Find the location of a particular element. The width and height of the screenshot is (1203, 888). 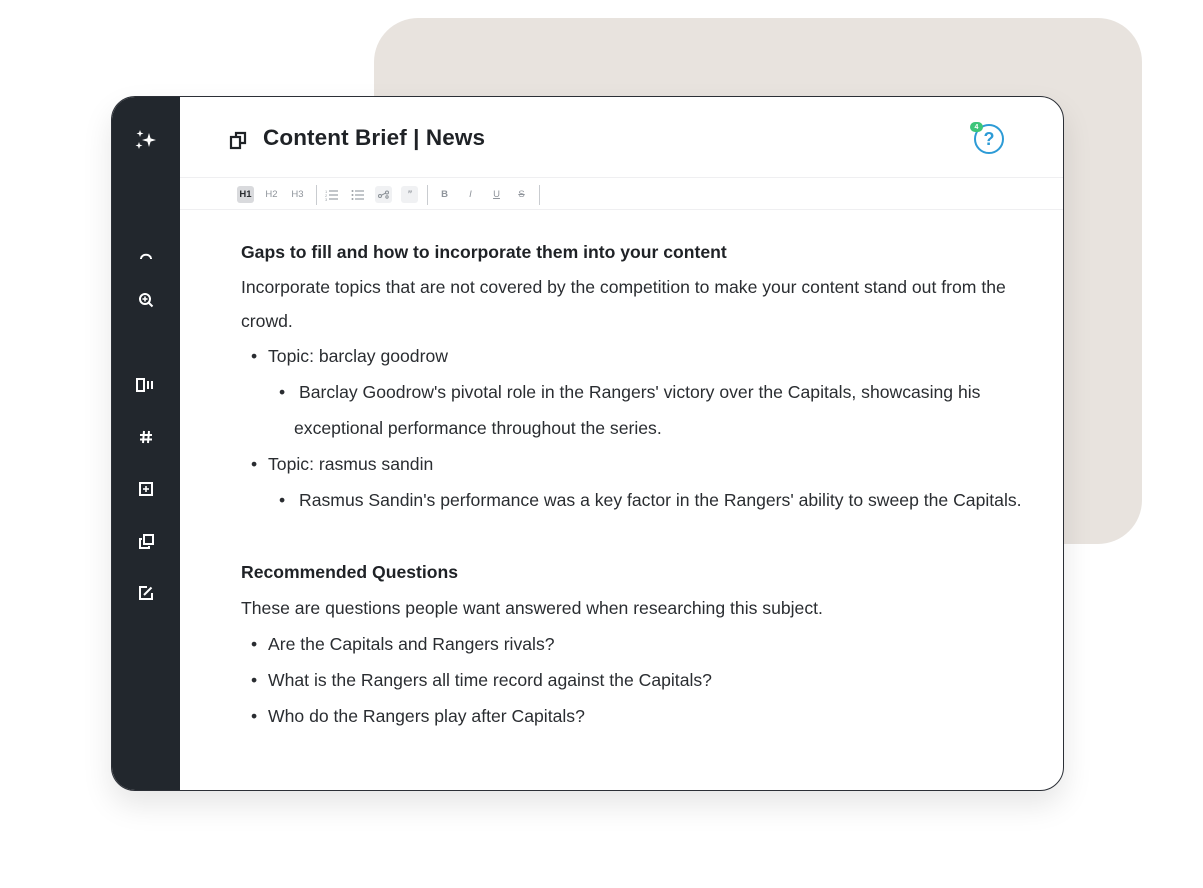

notification-badge: 4 is located at coordinates (976, 127).